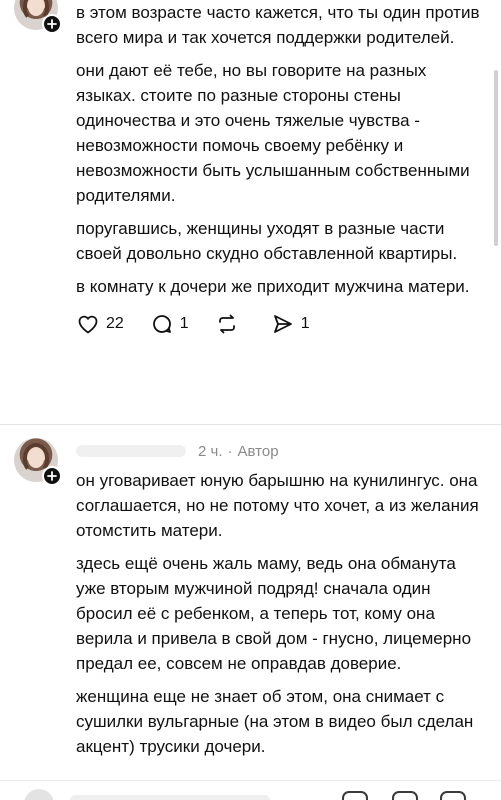 The width and height of the screenshot is (501, 800). I want to click on gif-icon, so click(405, 795).